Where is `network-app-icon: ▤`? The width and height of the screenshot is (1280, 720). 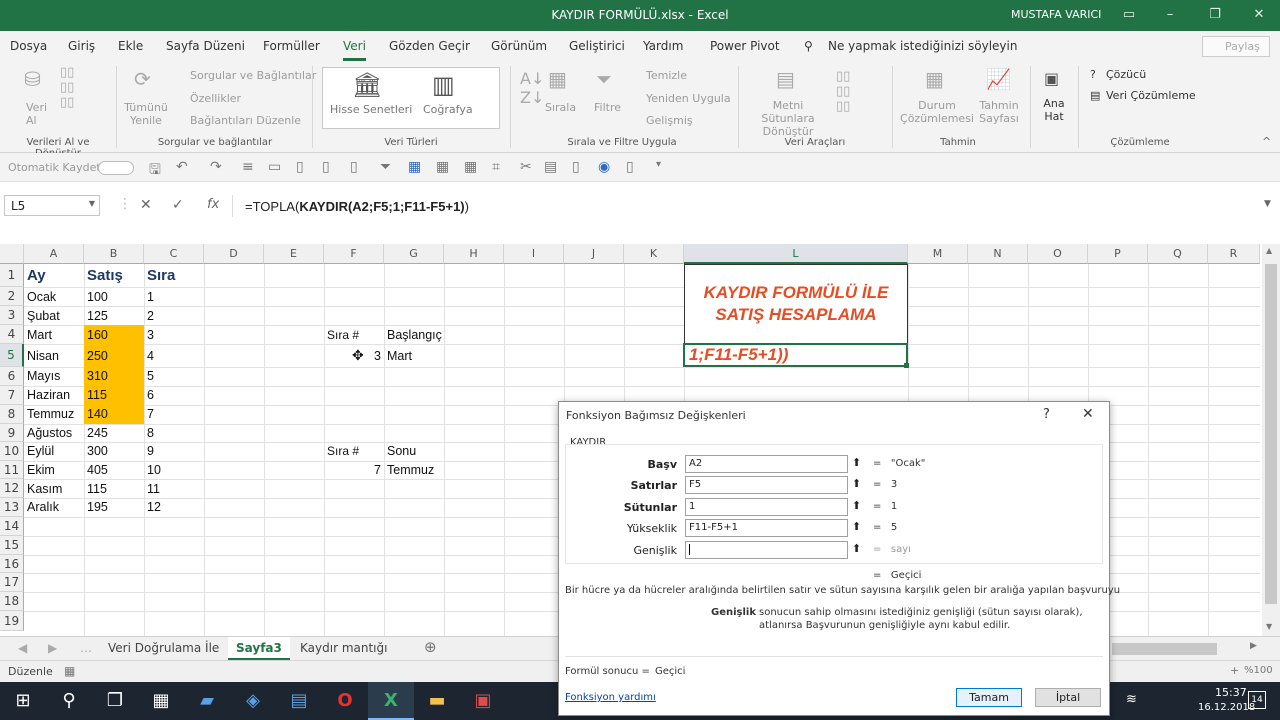
network-app-icon: ▤ is located at coordinates (299, 701).